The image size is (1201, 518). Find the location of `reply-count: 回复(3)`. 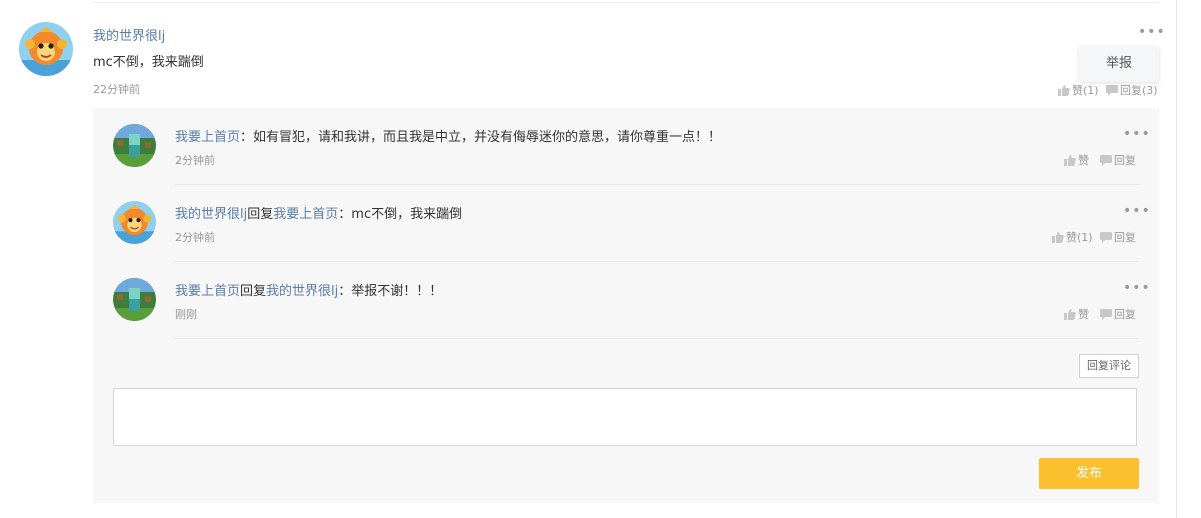

reply-count: 回复(3) is located at coordinates (1139, 90).